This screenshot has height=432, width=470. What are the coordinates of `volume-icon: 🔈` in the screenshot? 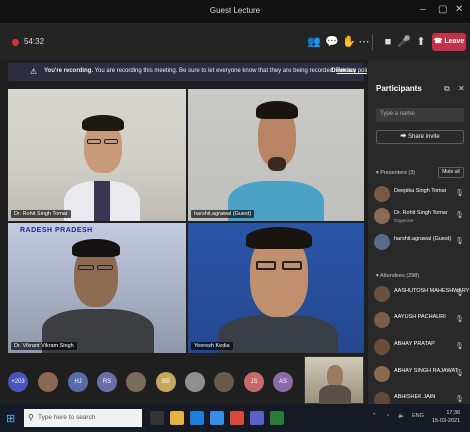 It's located at (401, 416).